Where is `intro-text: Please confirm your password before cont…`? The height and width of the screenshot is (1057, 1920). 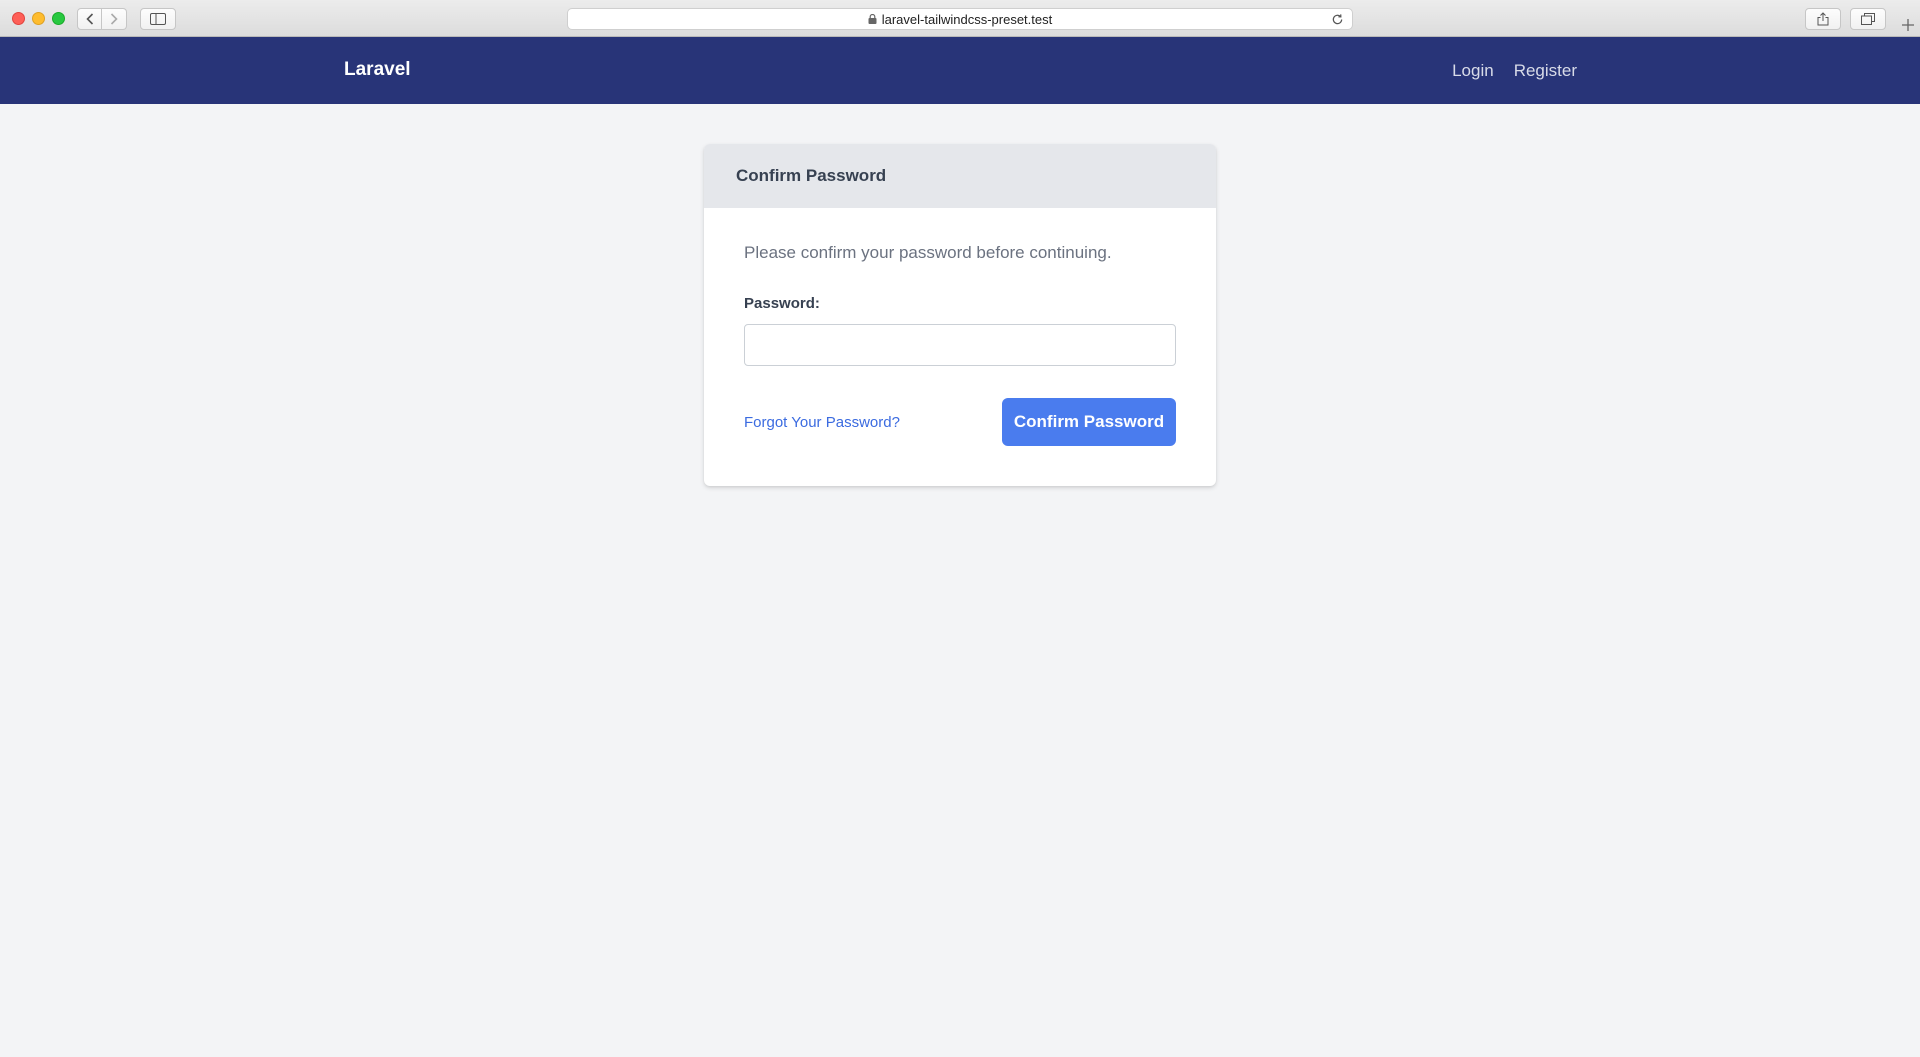
intro-text: Please confirm your password before cont… is located at coordinates (928, 252).